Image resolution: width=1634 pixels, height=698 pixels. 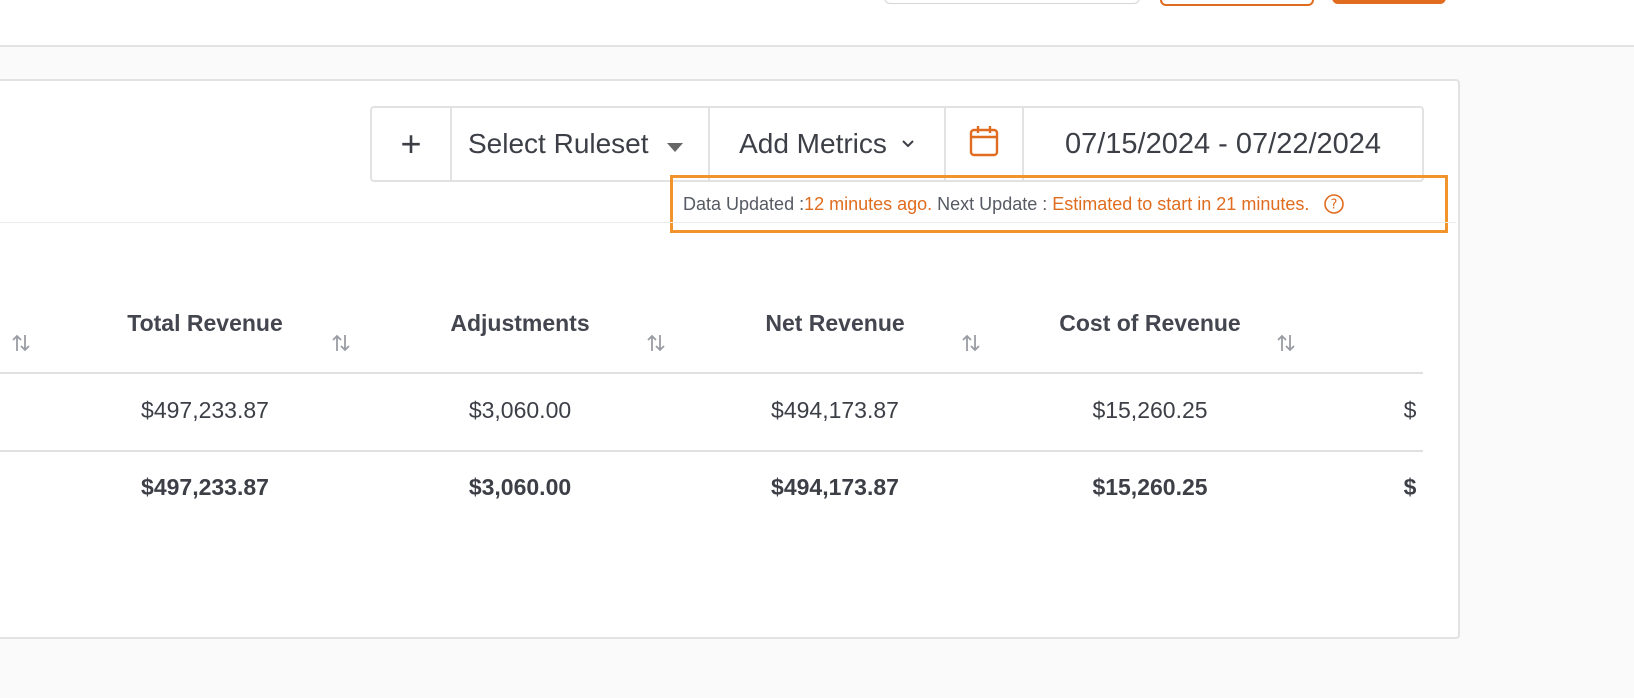 I want to click on add-metrics-dropdown: Add Metrics, so click(x=828, y=144).